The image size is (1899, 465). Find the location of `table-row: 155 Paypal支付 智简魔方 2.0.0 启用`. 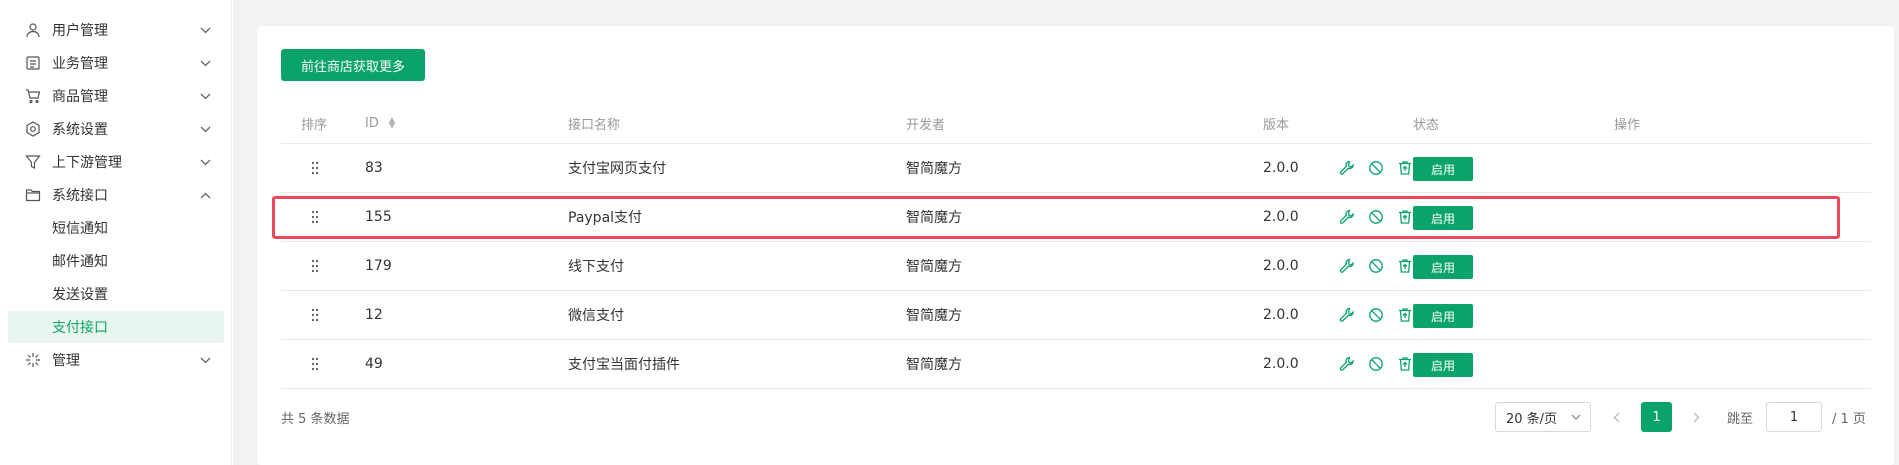

table-row: 155 Paypal支付 智简魔方 2.0.0 启用 is located at coordinates (1076, 217).